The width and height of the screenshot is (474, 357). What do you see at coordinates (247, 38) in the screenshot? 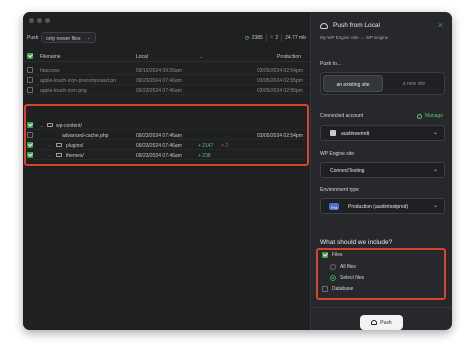
I see `sync-icon: ⟳` at bounding box center [247, 38].